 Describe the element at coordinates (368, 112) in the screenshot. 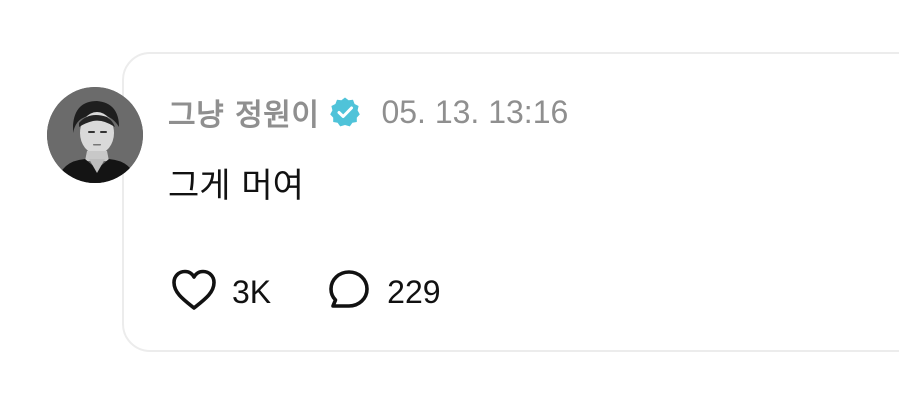

I see `comment-header: 그냥 정원이 05. 13. 13:16` at that location.